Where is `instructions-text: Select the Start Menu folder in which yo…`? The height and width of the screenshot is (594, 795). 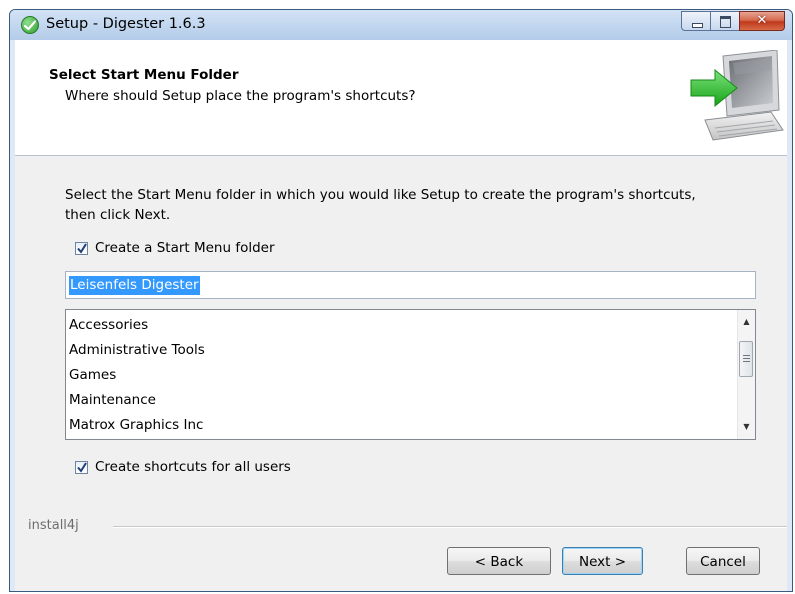 instructions-text: Select the Start Menu folder in which yo… is located at coordinates (380, 205).